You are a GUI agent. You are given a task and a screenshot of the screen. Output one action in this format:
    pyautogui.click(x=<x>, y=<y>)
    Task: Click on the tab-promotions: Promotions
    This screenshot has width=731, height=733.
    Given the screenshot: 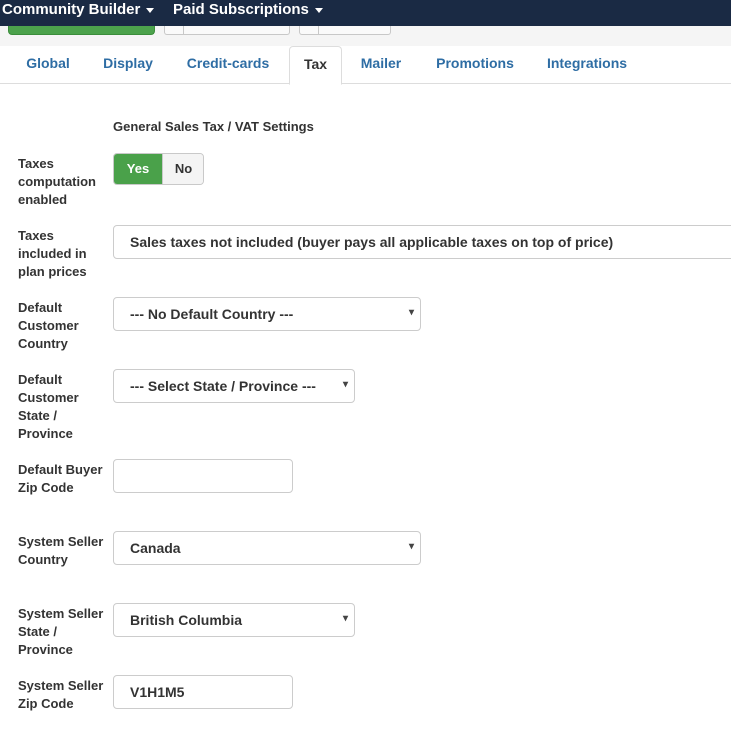 What is the action you would take?
    pyautogui.click(x=475, y=65)
    